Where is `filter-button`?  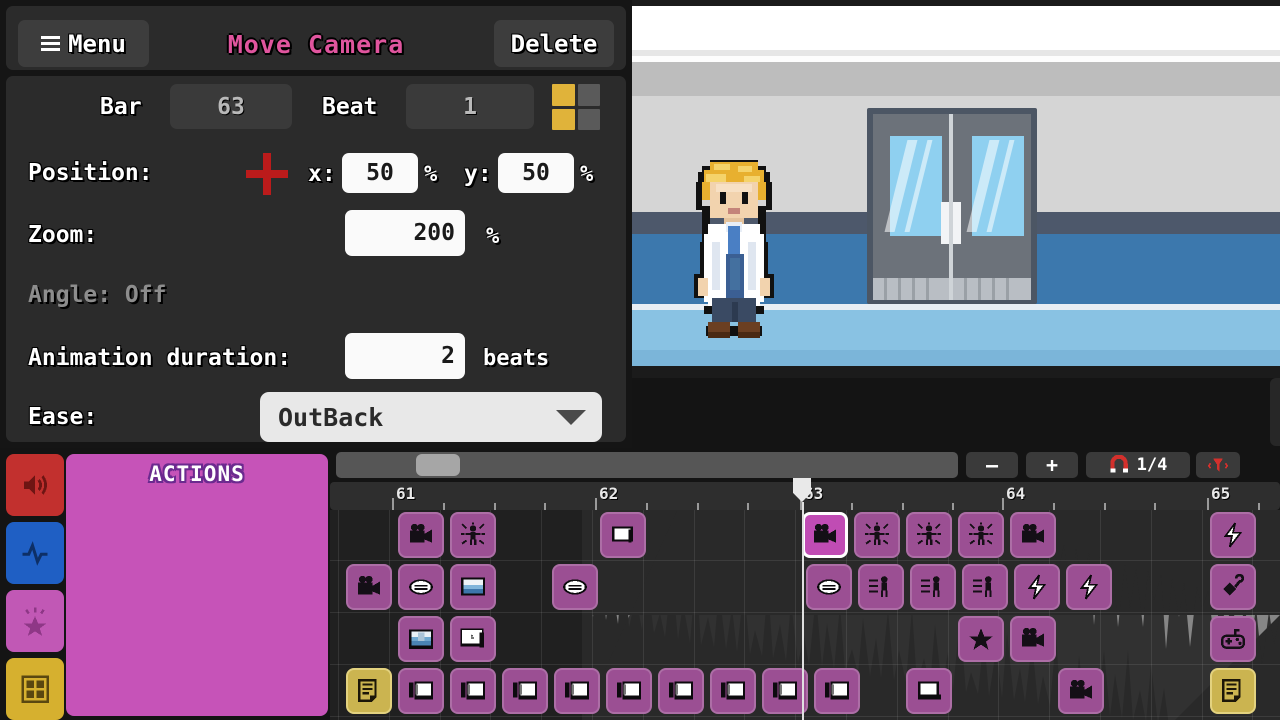 filter-button is located at coordinates (1218, 465).